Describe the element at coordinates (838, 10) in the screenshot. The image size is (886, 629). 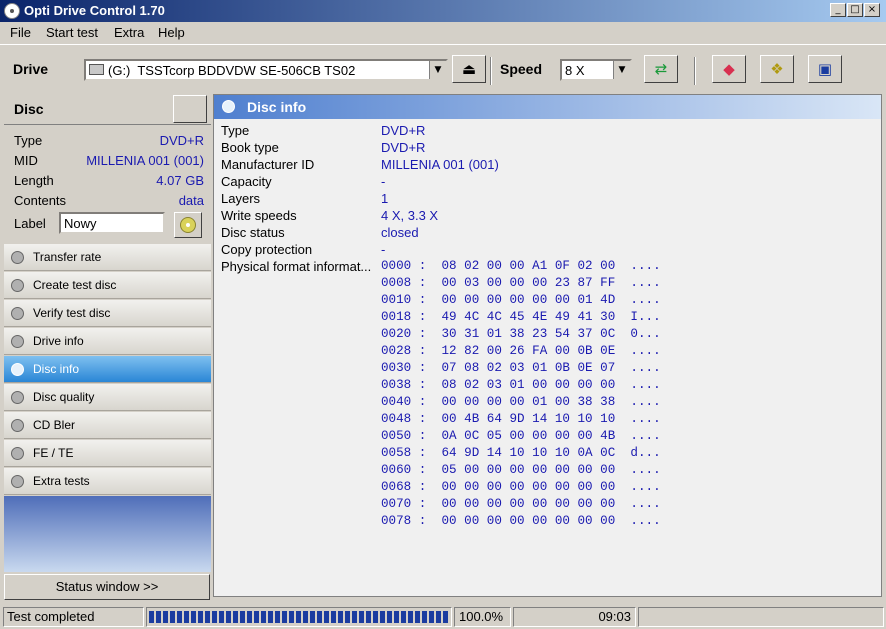
I see `minimize-button: _` at that location.